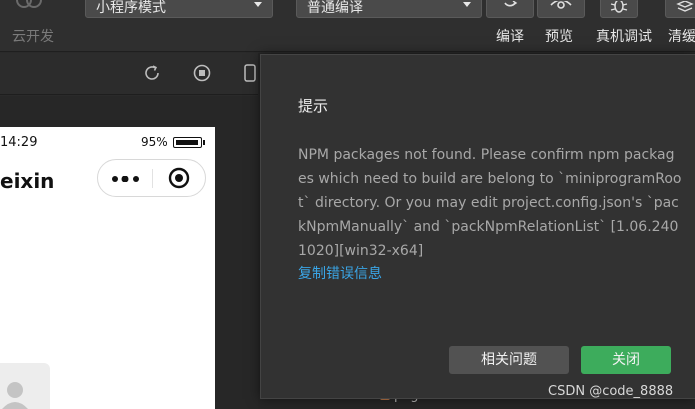  I want to click on cloud-dev-label: 云开发, so click(33, 36).